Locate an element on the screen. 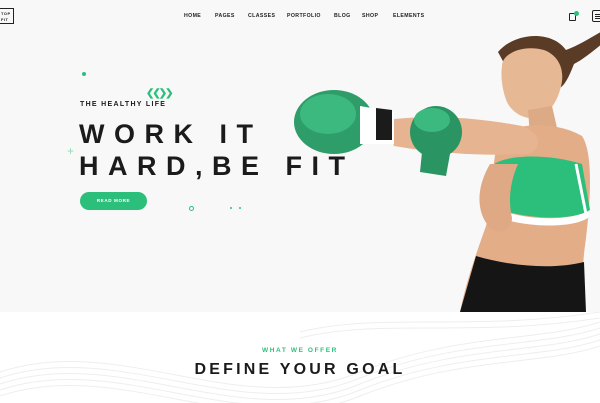 Image resolution: width=600 pixels, height=403 pixels. offer-title: DEFINE YOUR GOAL is located at coordinates (300, 369).